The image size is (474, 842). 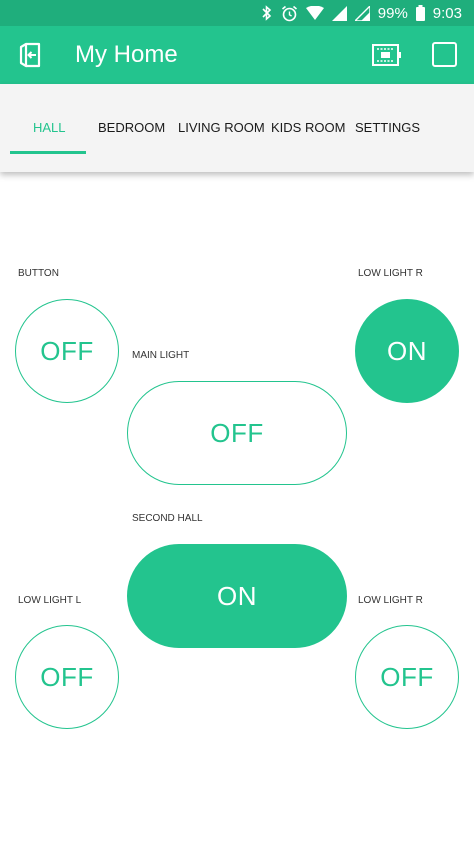 I want to click on low-light-l-button: OFF, so click(x=67, y=677).